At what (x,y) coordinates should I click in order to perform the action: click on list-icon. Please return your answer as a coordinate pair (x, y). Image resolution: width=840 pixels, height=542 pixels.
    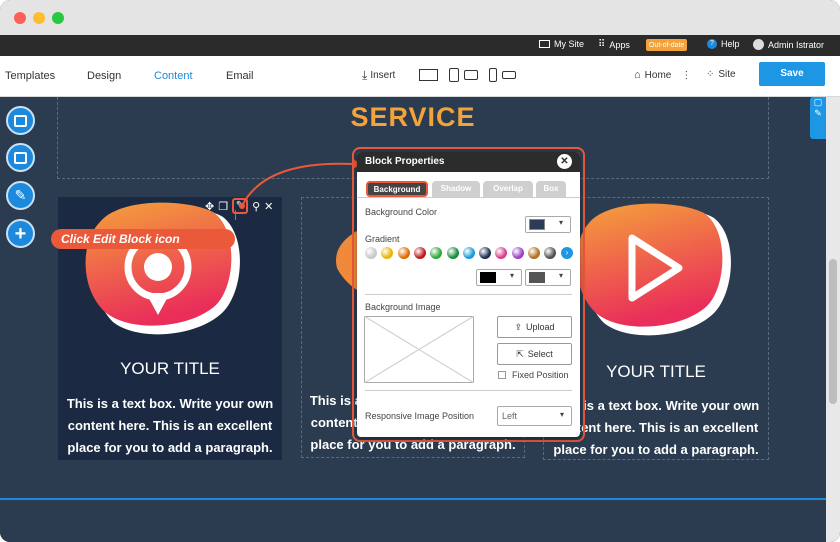
    Looking at the image, I should click on (20, 157).